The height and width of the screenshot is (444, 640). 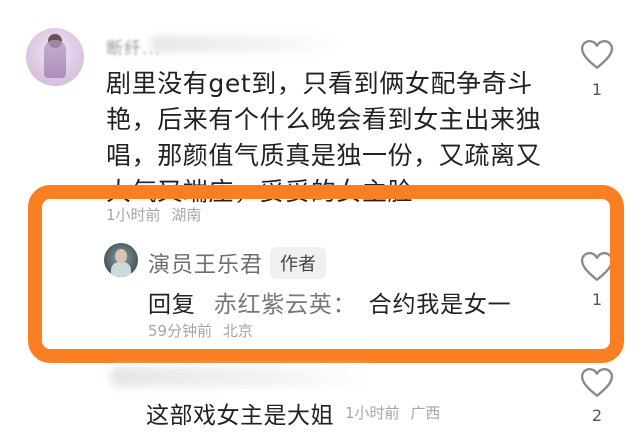 What do you see at coordinates (285, 305) in the screenshot?
I see `reply-target: 赤红紫云英：` at bounding box center [285, 305].